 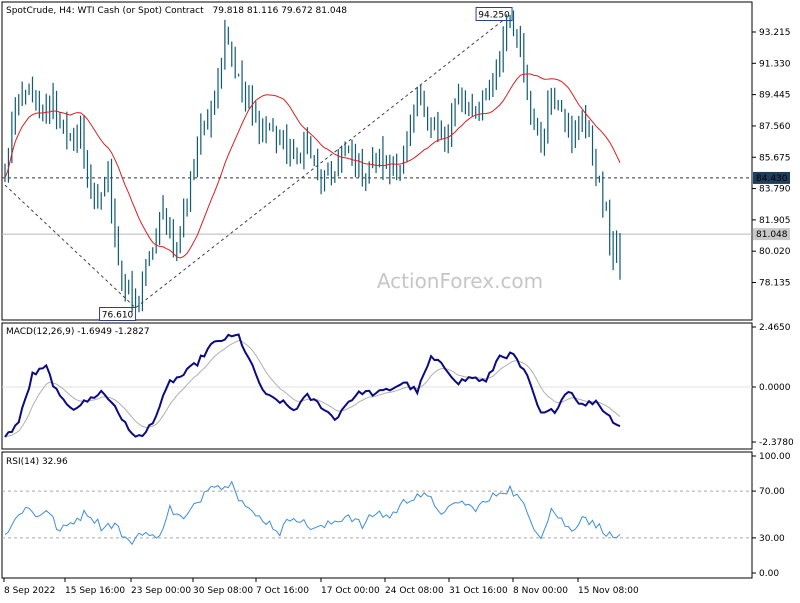 I want to click on macd-line, so click(x=312, y=385).